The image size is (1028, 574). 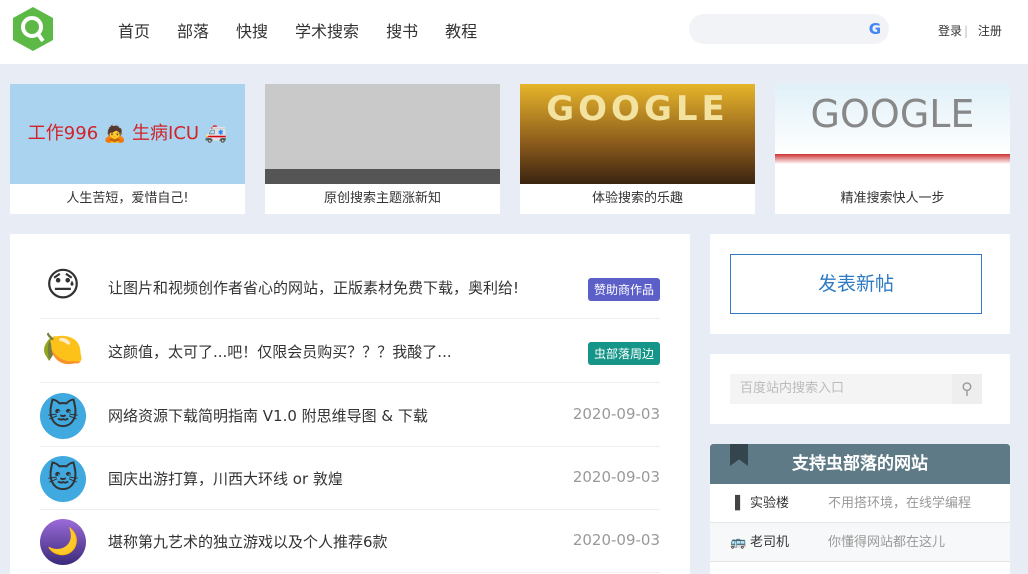 I want to click on search-input: G, so click(x=789, y=29).